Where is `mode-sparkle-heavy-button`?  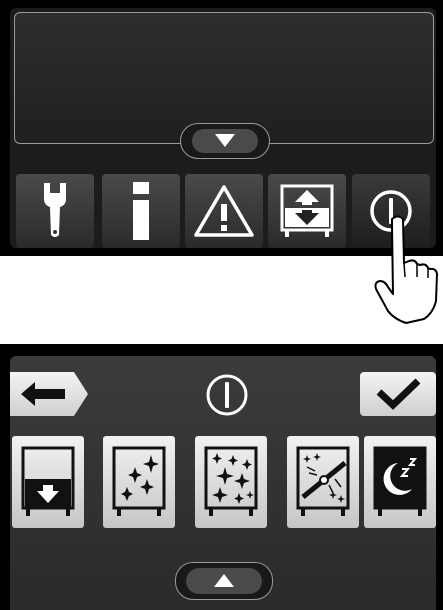
mode-sparkle-heavy-button is located at coordinates (231, 482).